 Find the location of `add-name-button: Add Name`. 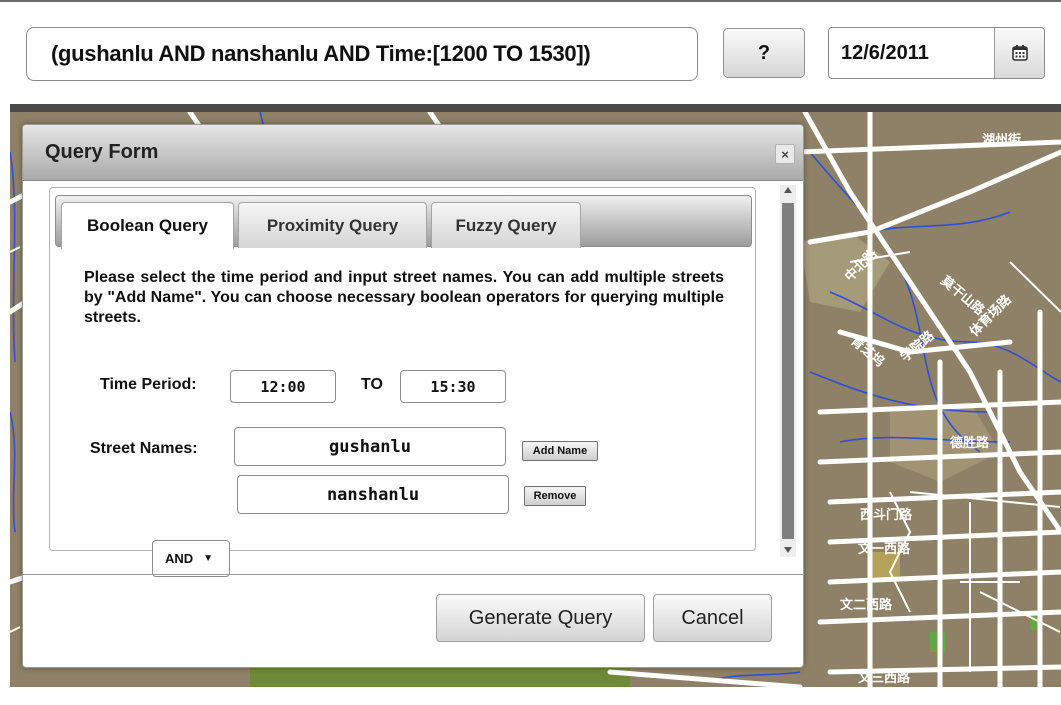

add-name-button: Add Name is located at coordinates (560, 451).